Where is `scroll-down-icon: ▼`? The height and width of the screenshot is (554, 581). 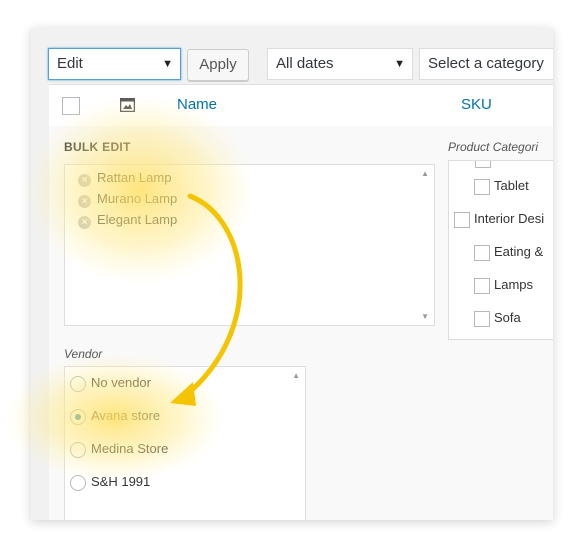 scroll-down-icon: ▼ is located at coordinates (425, 316).